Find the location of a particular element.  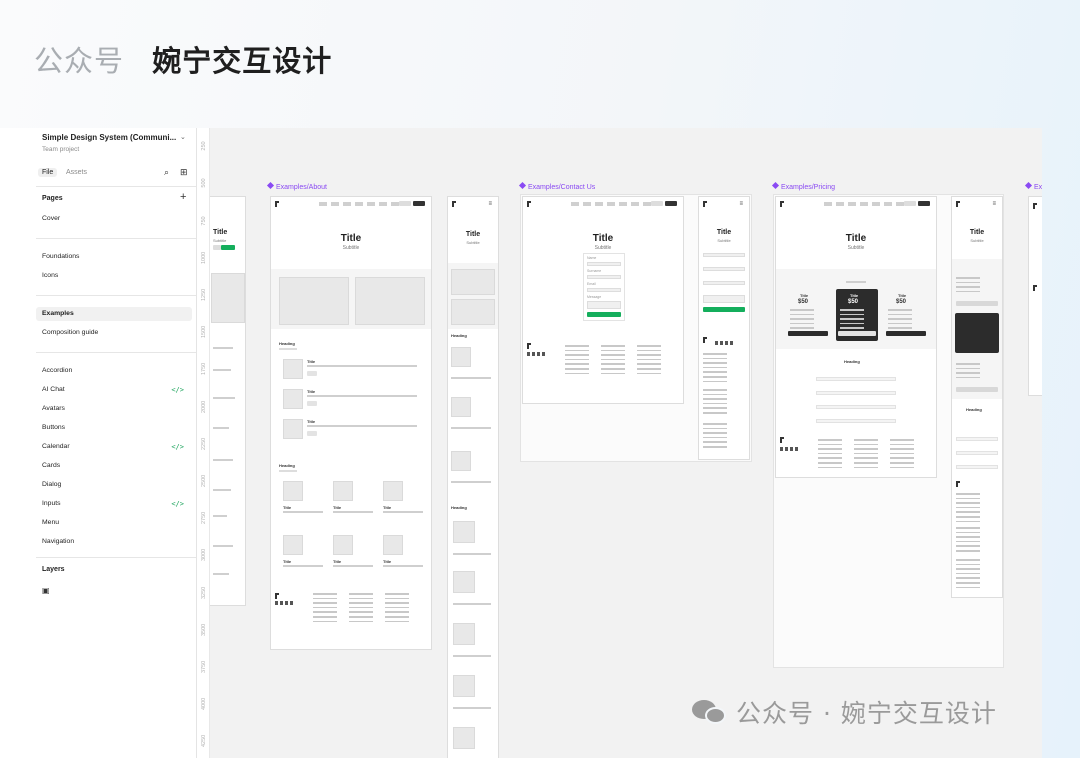

page-item-navigation: Navigation is located at coordinates (114, 542).